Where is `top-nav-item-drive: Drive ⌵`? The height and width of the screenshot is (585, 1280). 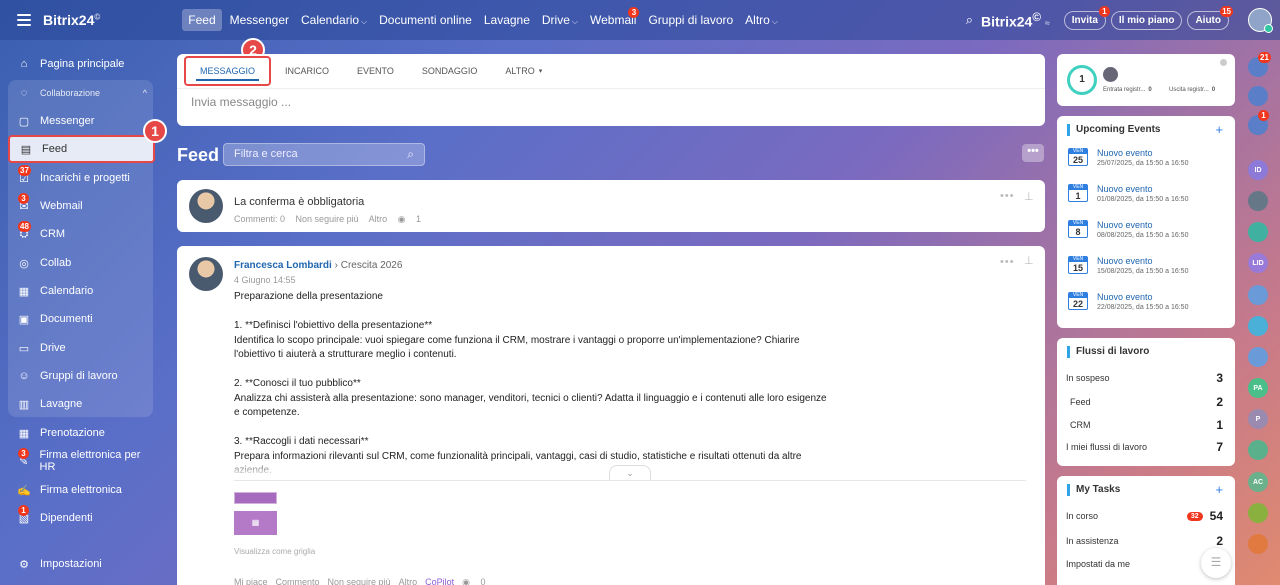
top-nav-item-drive: Drive ⌵ is located at coordinates (560, 20).